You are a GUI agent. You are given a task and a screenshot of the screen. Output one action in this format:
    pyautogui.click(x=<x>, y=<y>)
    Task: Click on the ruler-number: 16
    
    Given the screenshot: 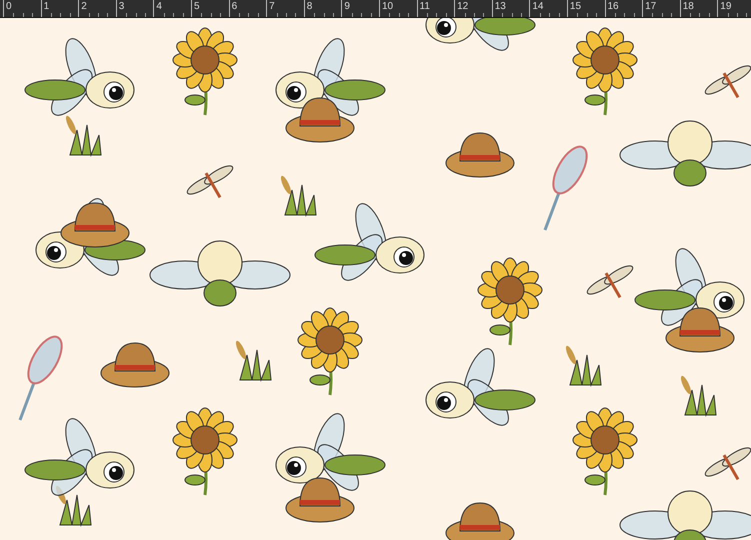 What is the action you would take?
    pyautogui.click(x=613, y=7)
    